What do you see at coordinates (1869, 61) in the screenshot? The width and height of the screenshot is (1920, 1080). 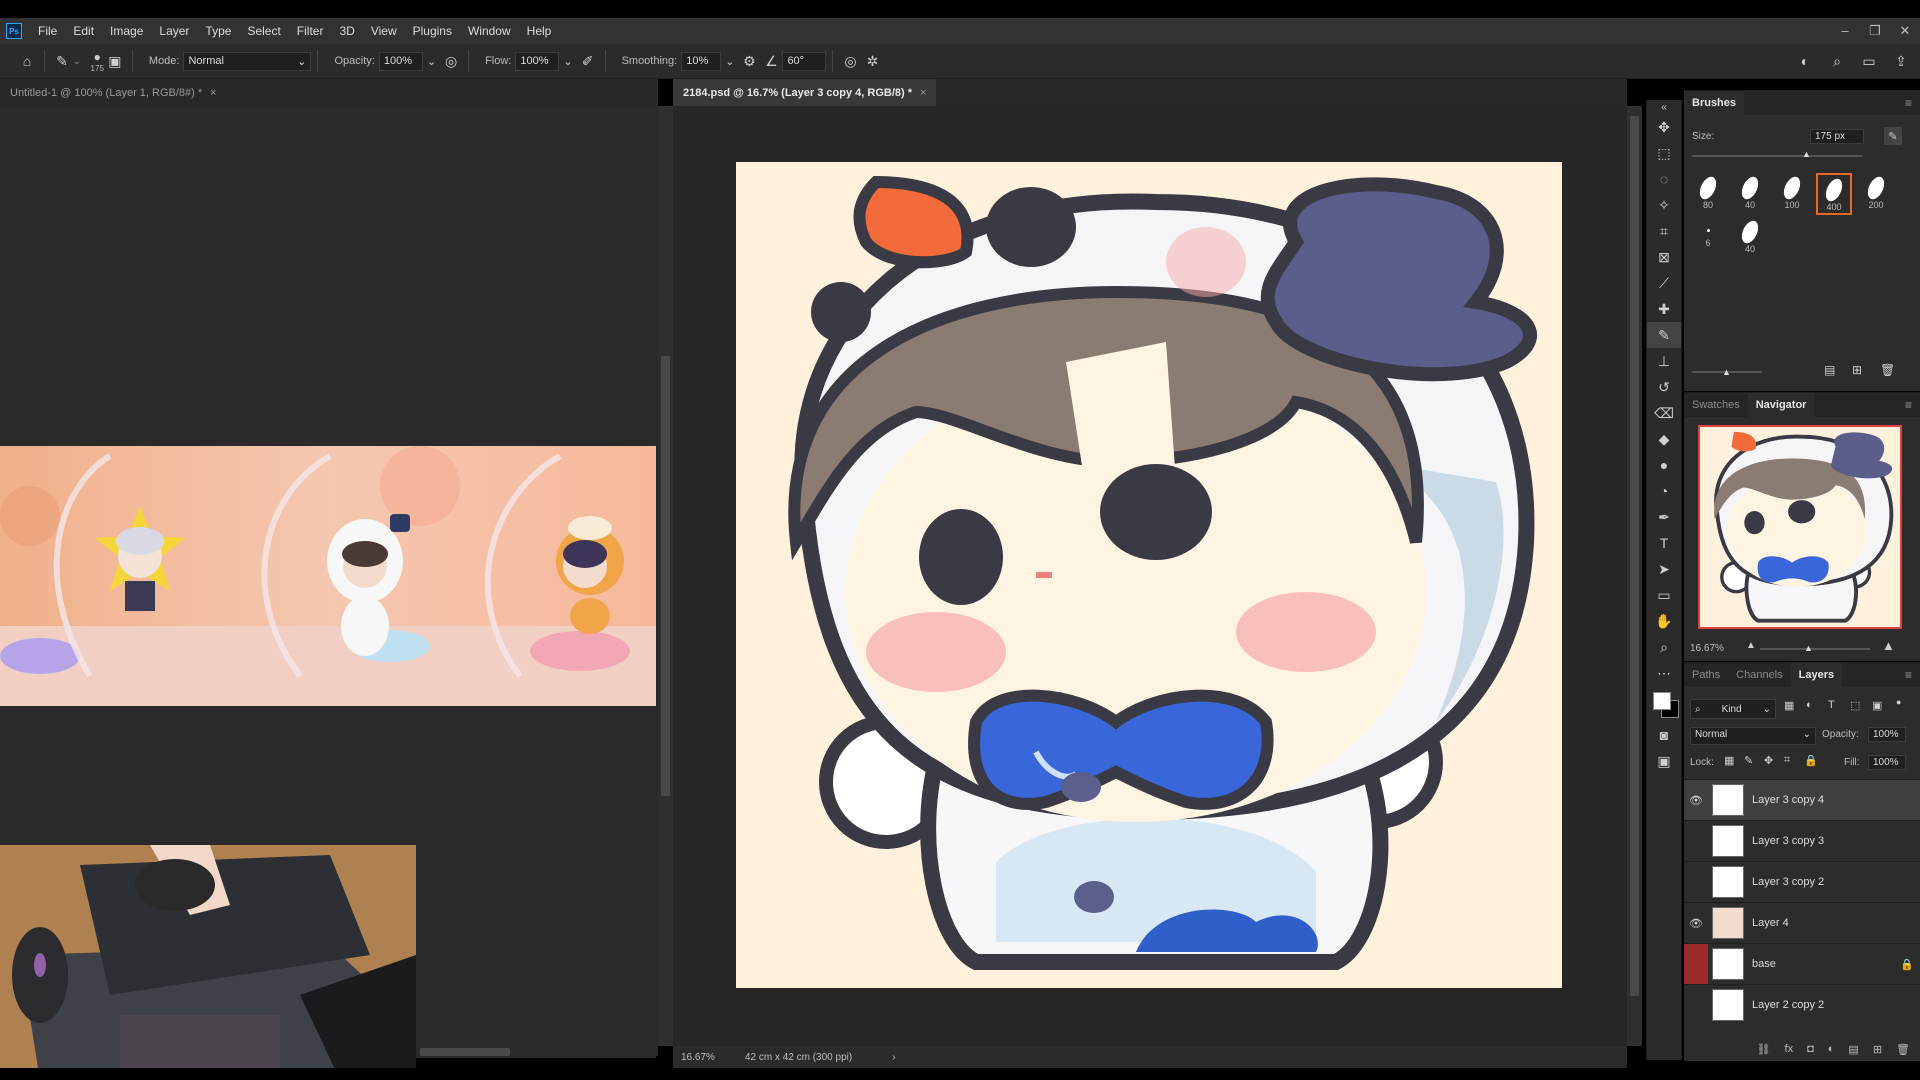 I see `workspace-icon: ▭` at bounding box center [1869, 61].